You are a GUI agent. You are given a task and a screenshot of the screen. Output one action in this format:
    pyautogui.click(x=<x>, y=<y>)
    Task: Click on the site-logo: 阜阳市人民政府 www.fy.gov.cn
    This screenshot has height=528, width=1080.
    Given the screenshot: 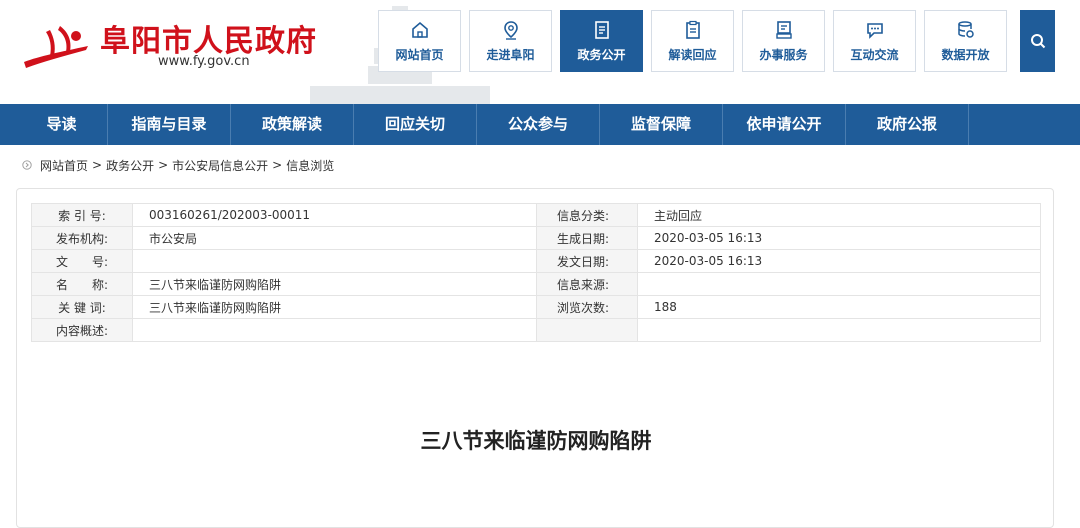 What is the action you would take?
    pyautogui.click(x=170, y=48)
    